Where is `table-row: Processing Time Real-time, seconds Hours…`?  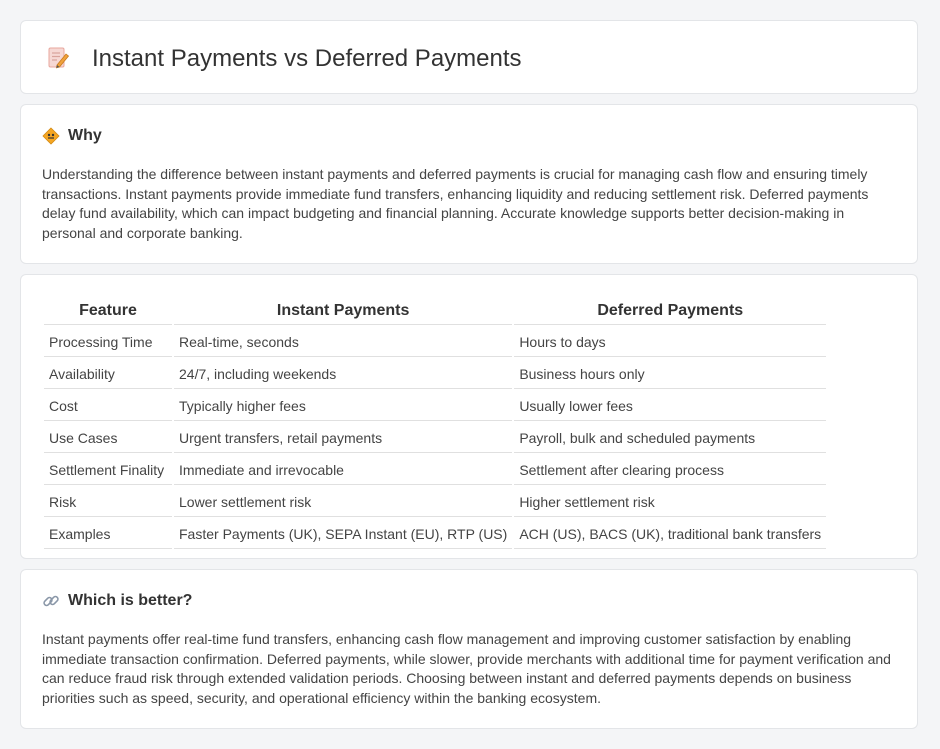
table-row: Processing Time Real-time, seconds Hours… is located at coordinates (435, 342).